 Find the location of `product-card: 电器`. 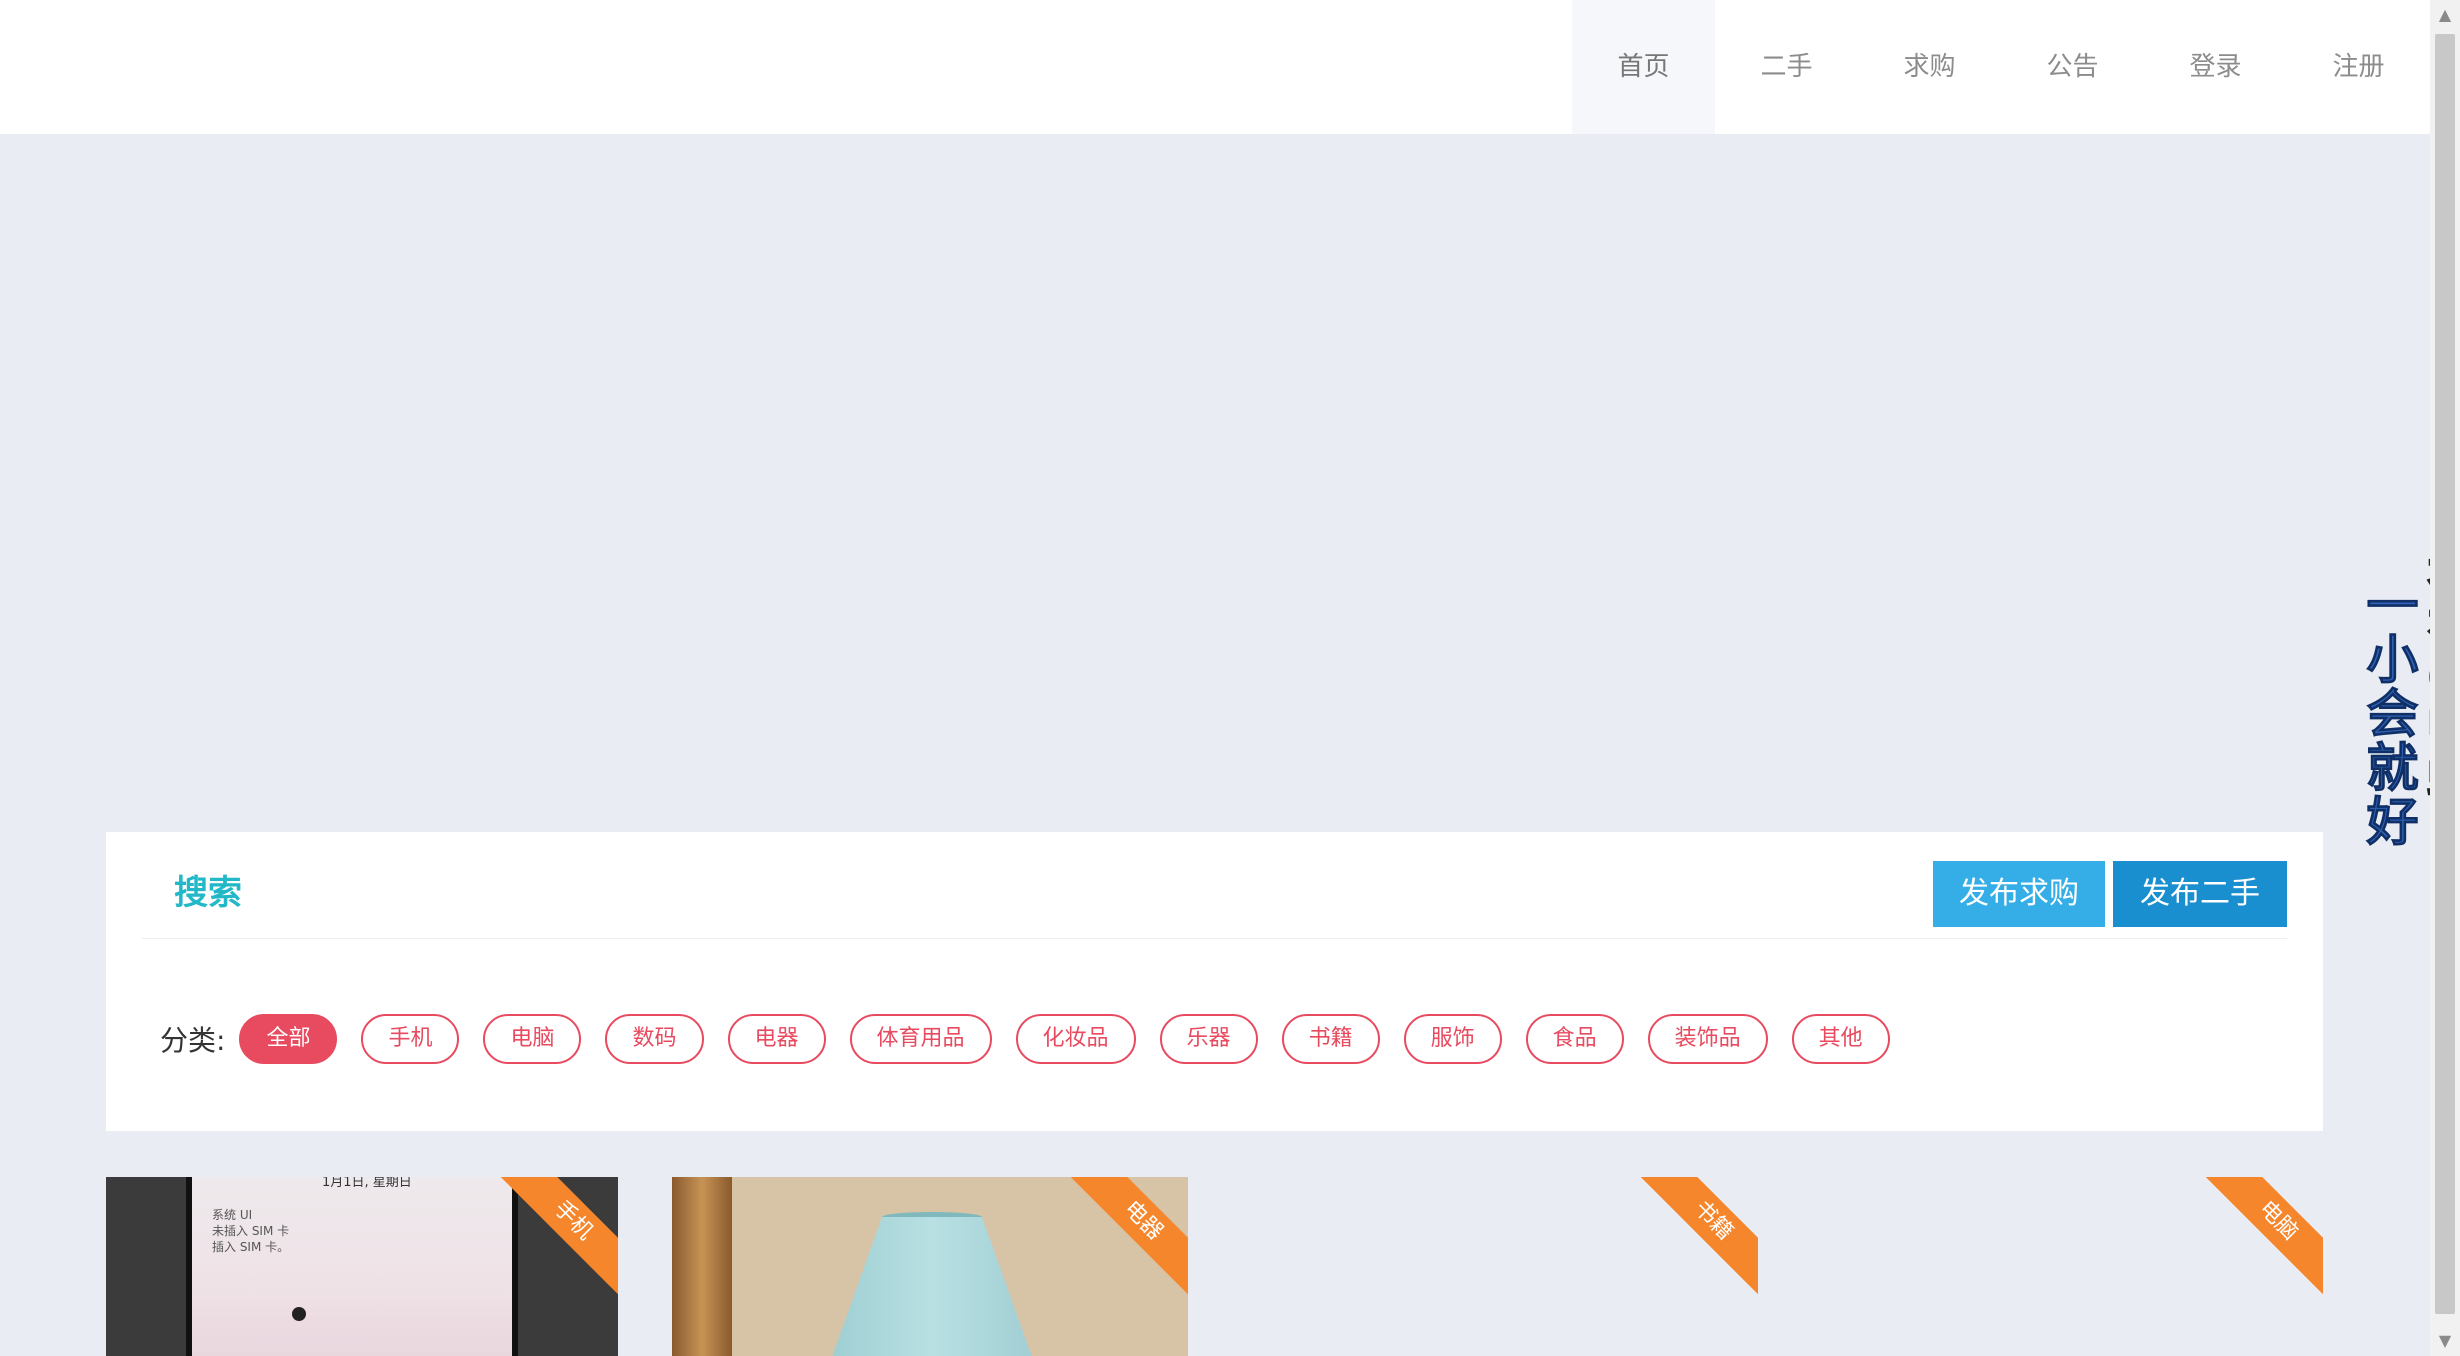

product-card: 电器 is located at coordinates (930, 1266).